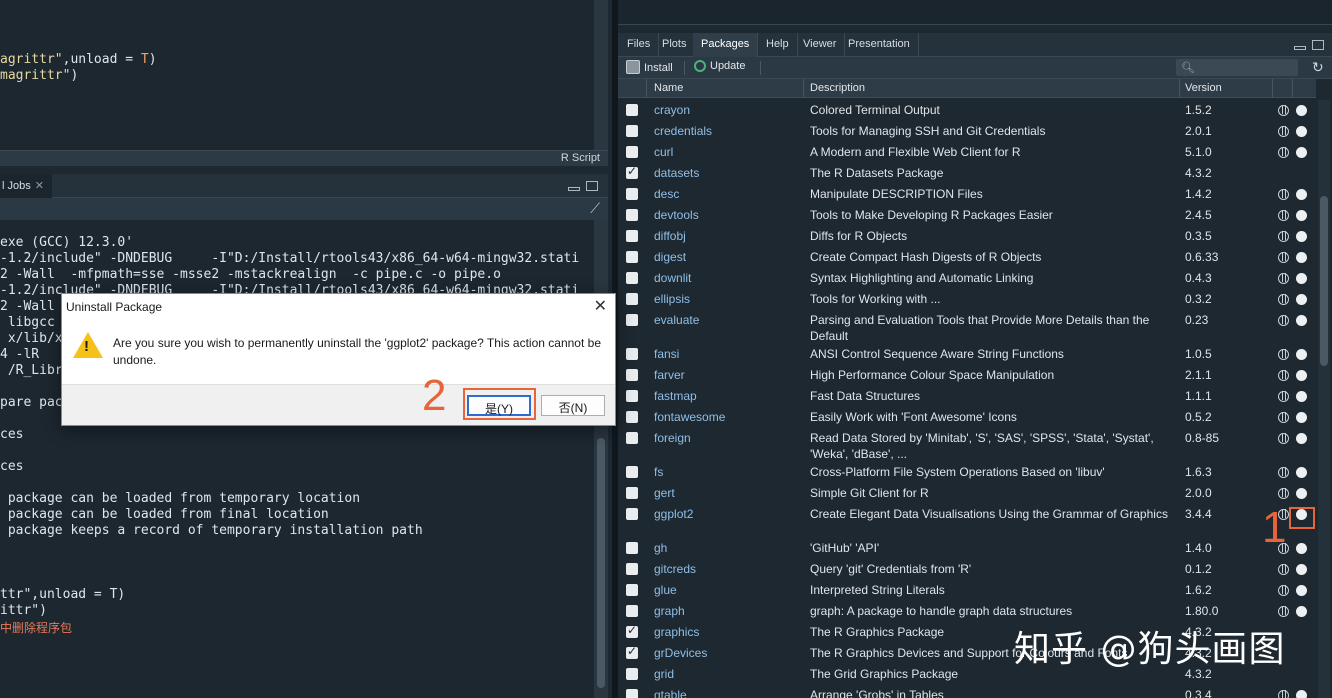  What do you see at coordinates (663, 152) in the screenshot?
I see `package-name-link: curl` at bounding box center [663, 152].